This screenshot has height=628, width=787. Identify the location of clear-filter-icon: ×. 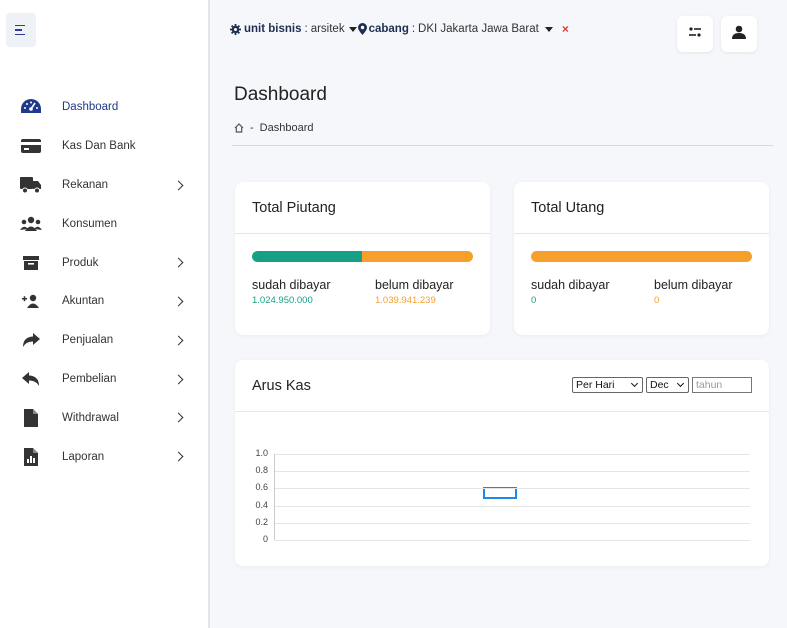
(565, 29).